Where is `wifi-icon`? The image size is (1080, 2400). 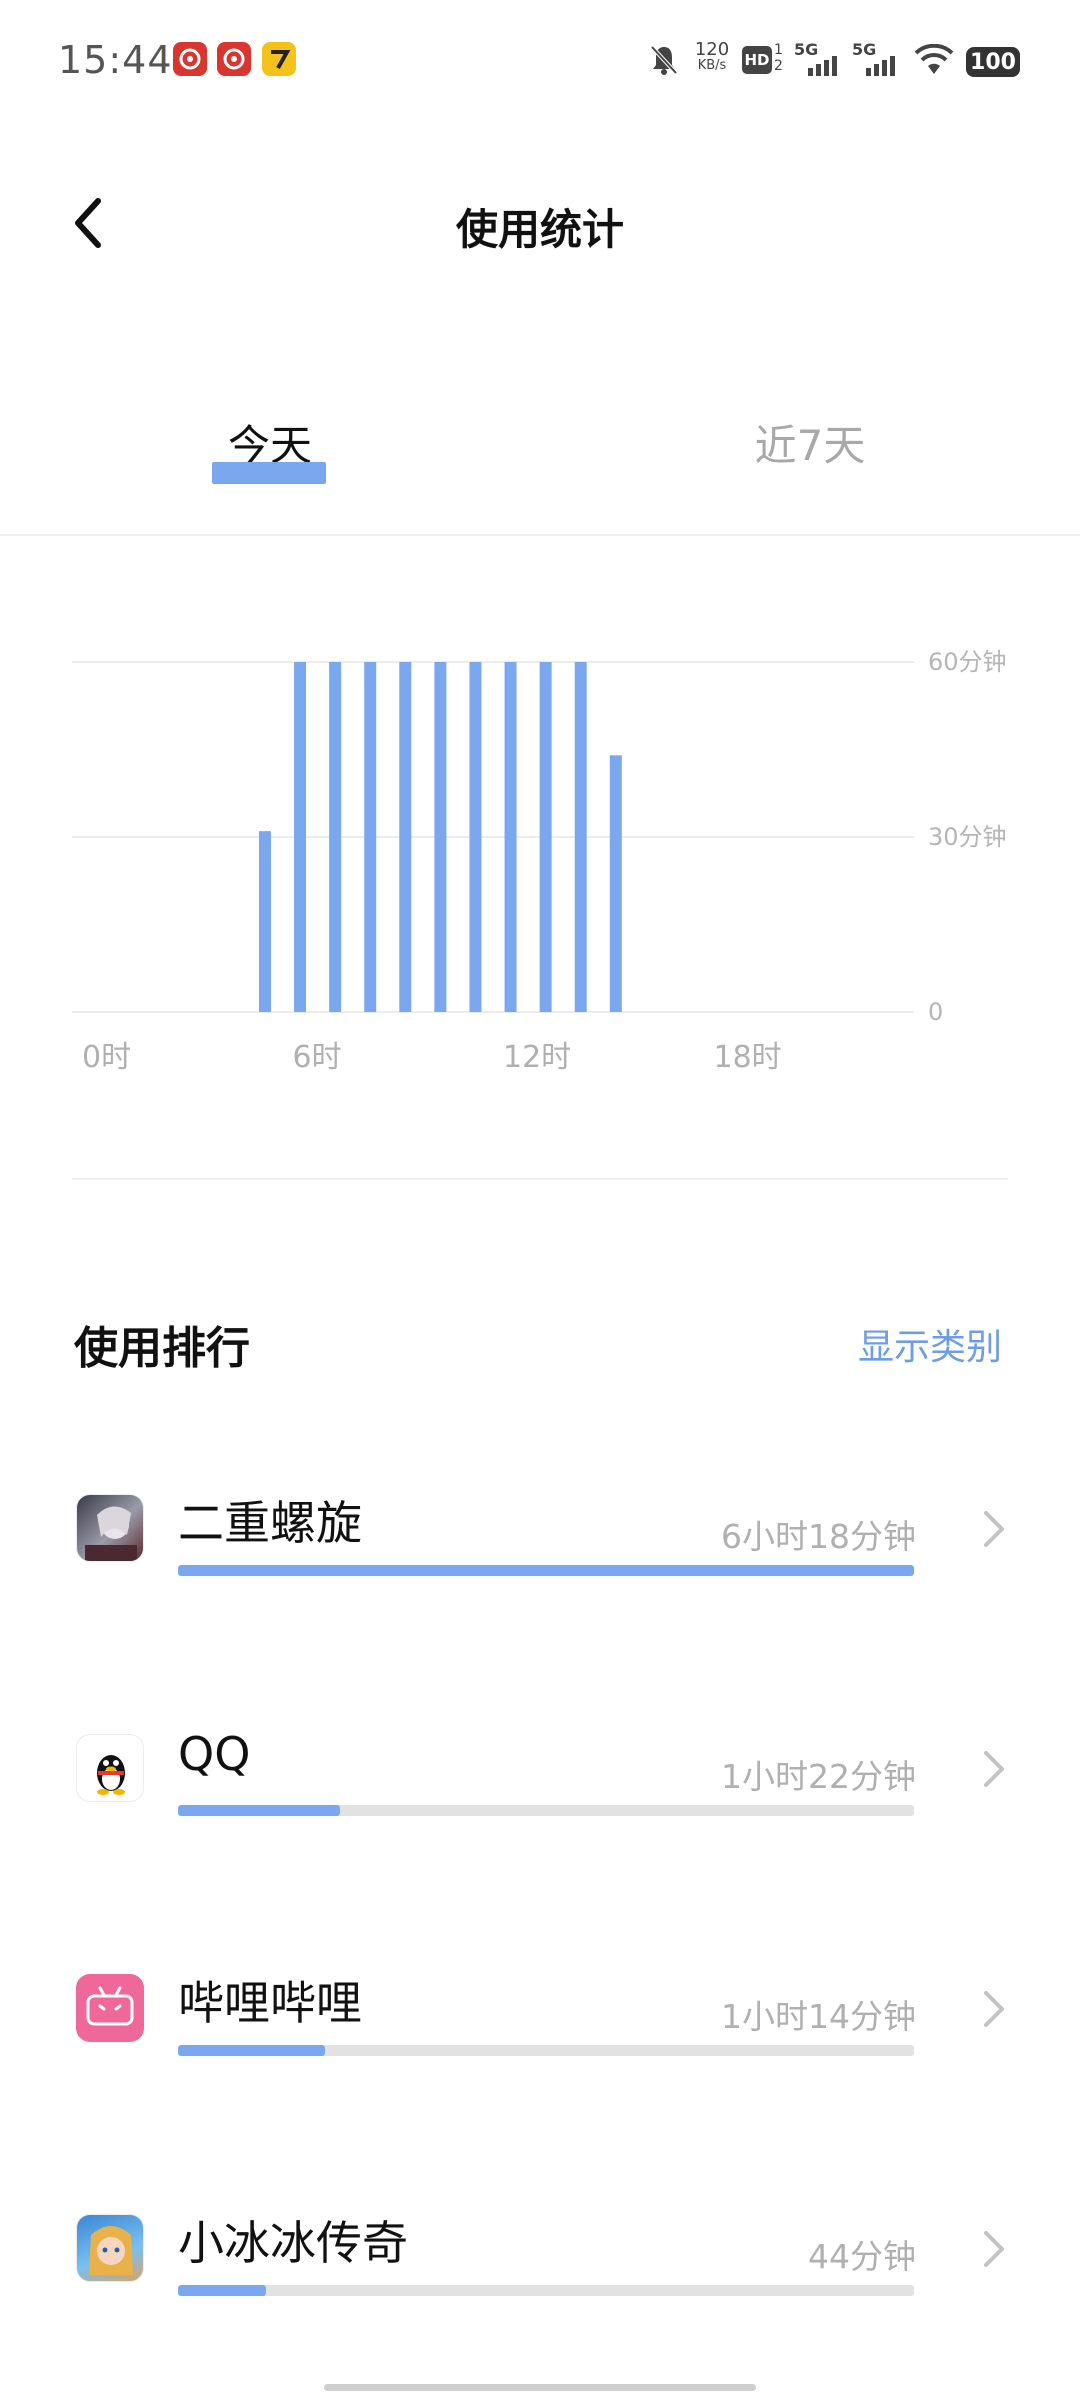
wifi-icon is located at coordinates (934, 61).